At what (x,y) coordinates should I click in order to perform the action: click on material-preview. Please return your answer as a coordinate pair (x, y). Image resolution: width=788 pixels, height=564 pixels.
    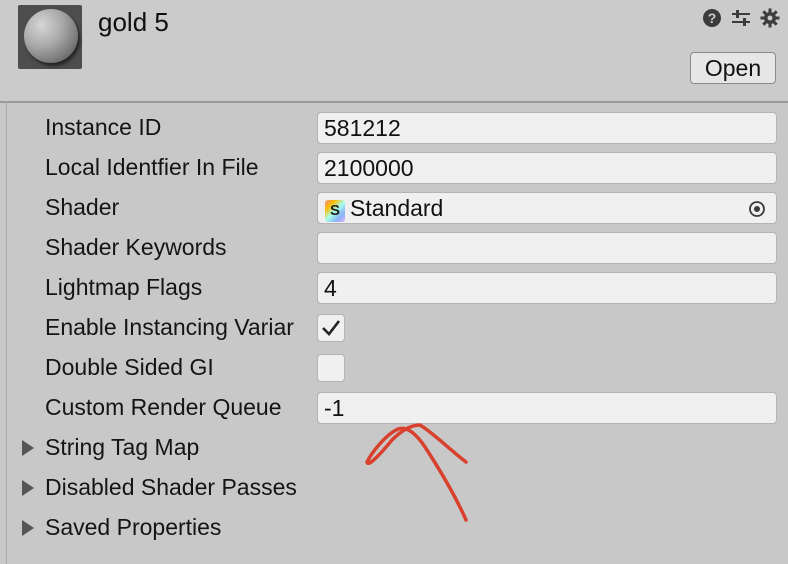
    Looking at the image, I should click on (50, 37).